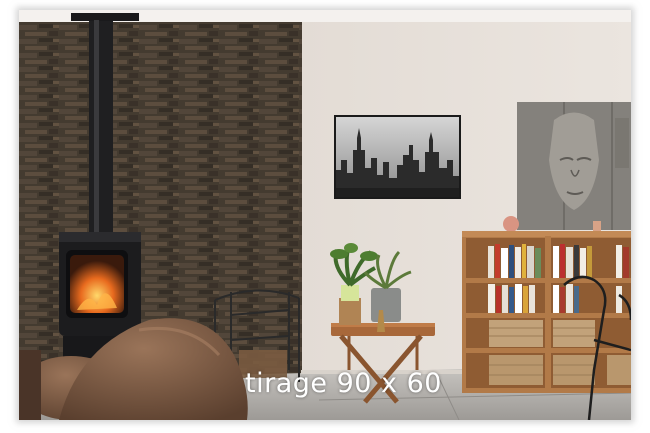 This screenshot has width=650, height=433. I want to click on stovepipe, so click(101, 129).